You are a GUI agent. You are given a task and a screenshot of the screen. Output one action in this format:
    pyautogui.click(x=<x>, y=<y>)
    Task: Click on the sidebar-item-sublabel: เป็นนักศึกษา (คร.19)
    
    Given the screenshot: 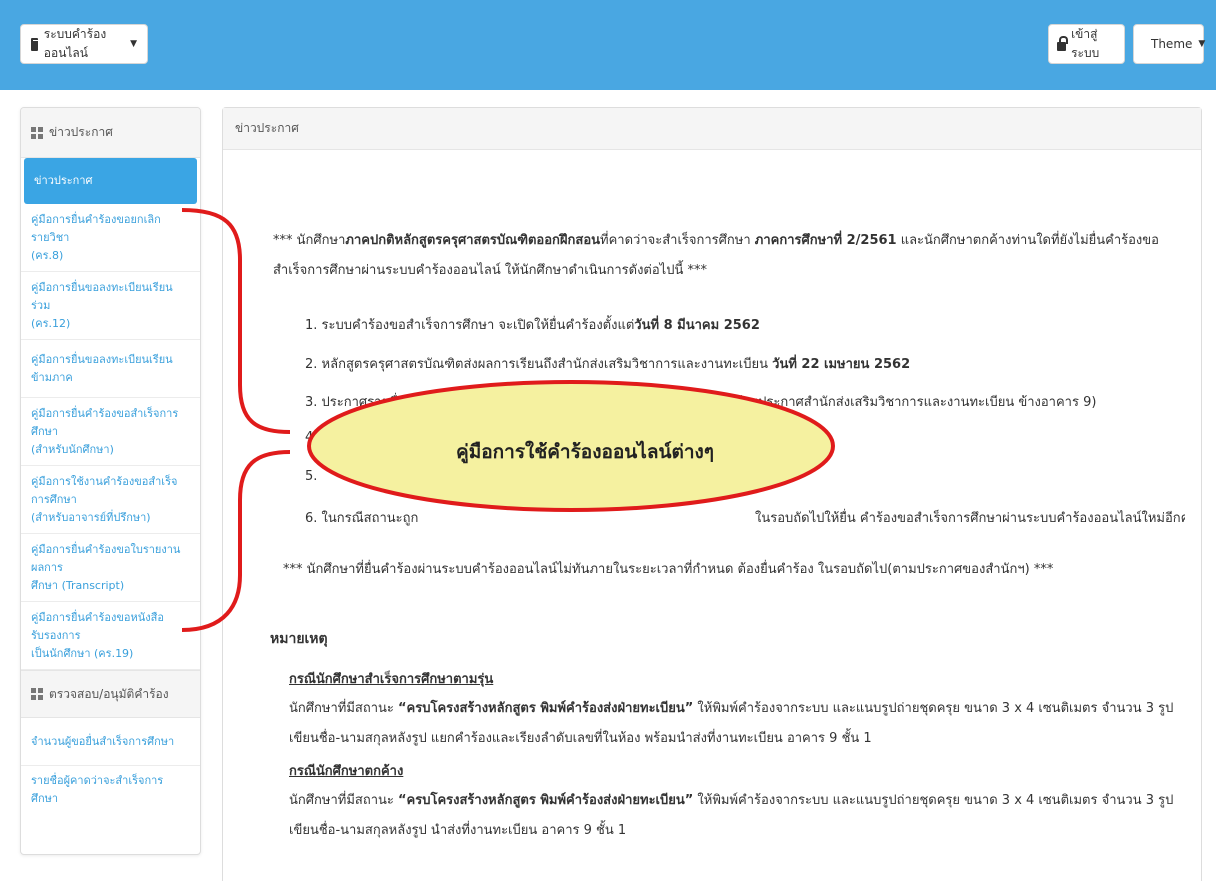 What is the action you would take?
    pyautogui.click(x=82, y=653)
    